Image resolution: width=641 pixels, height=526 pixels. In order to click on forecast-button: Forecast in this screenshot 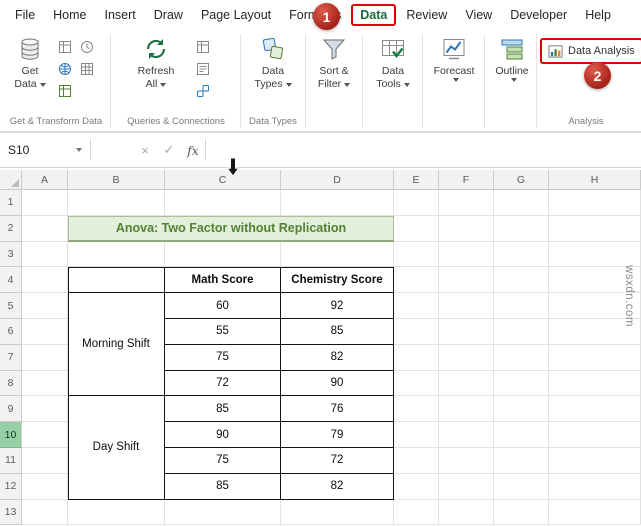, I will do `click(454, 59)`.